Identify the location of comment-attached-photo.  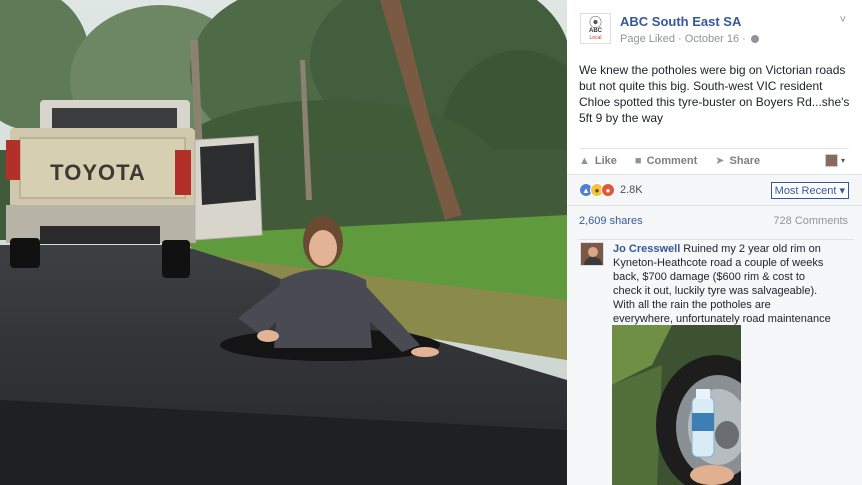
(676, 405).